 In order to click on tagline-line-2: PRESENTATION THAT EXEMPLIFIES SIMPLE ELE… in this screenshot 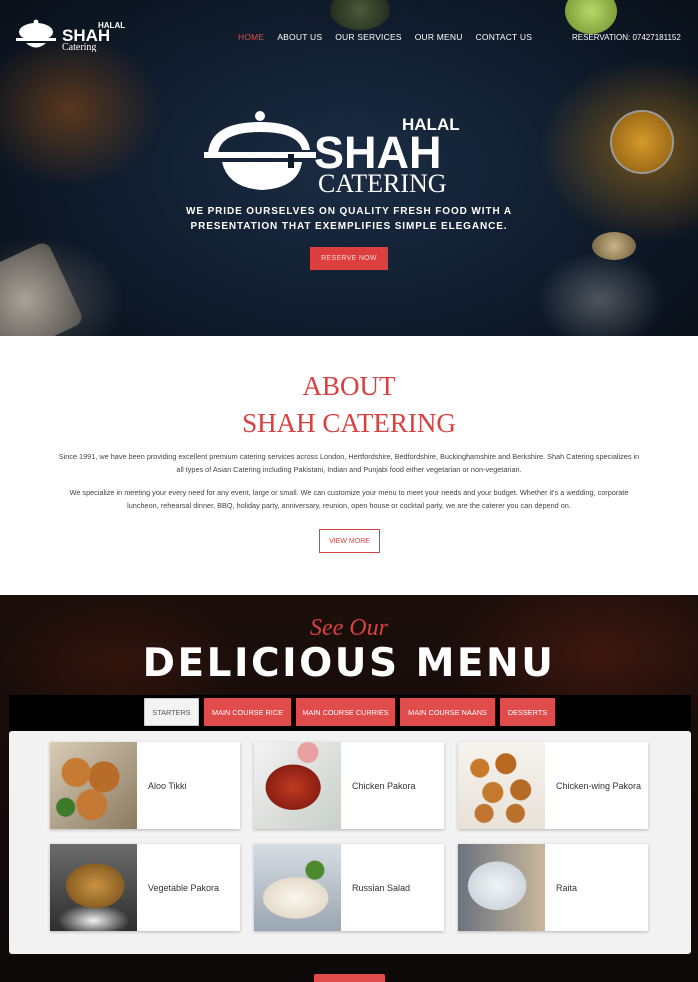, I will do `click(349, 226)`.